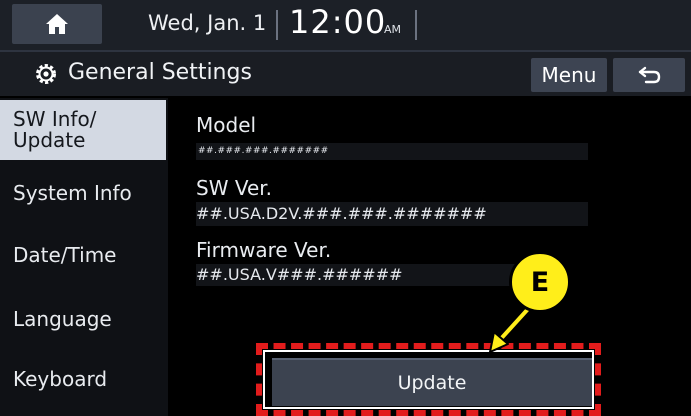 The image size is (691, 416). Describe the element at coordinates (510, 329) in the screenshot. I see `callout-arrow` at that location.